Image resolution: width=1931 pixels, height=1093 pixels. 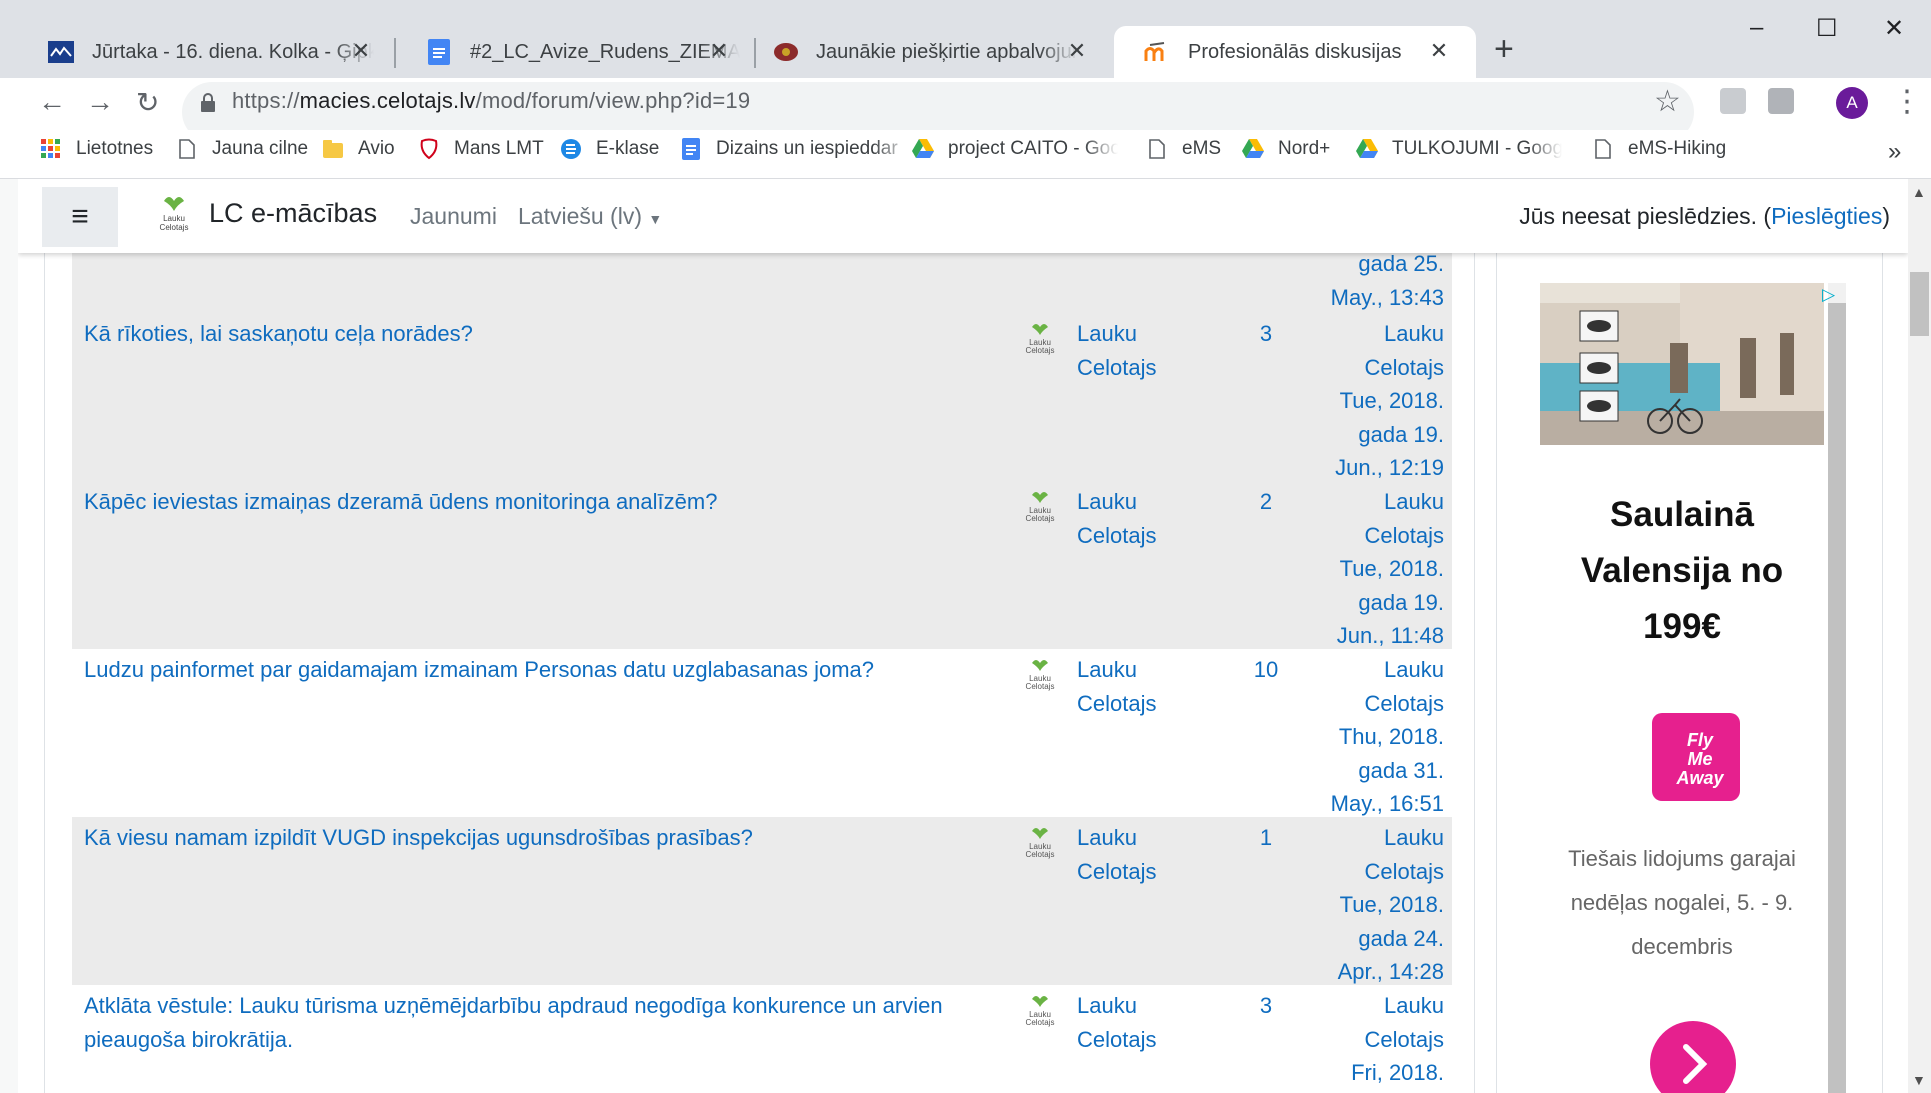 What do you see at coordinates (1667, 101) in the screenshot?
I see `bookmark-star-icon: ☆` at bounding box center [1667, 101].